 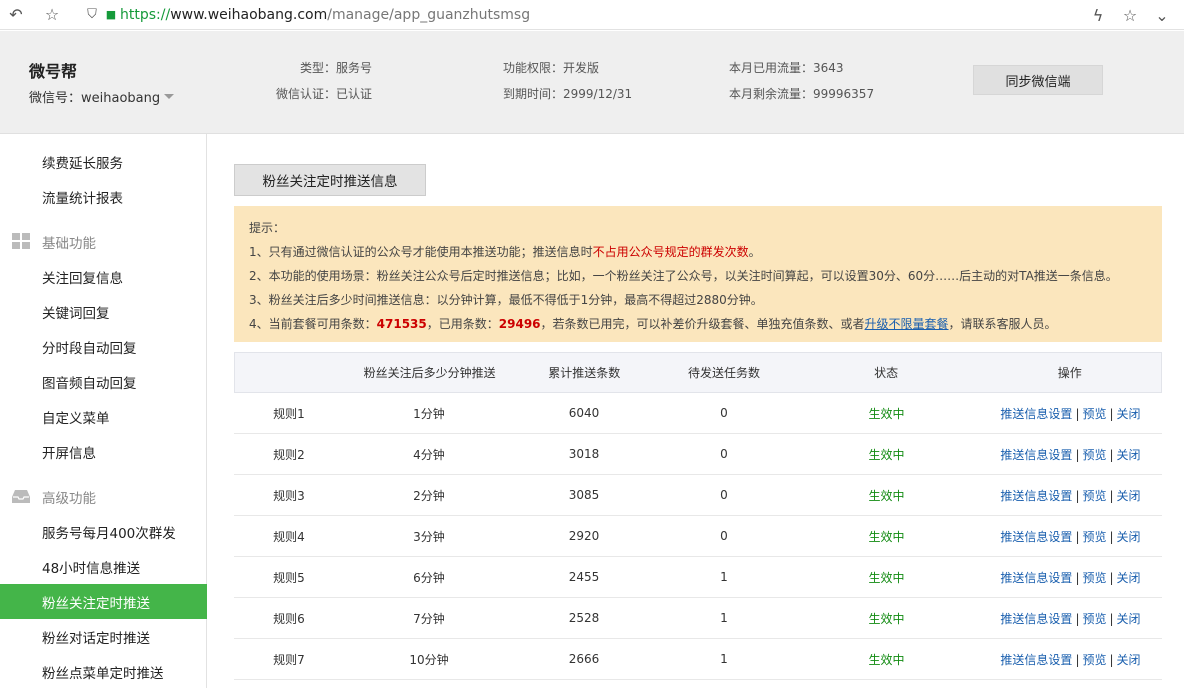 I want to click on sidebar-group-basic: 基础功能, so click(x=103, y=241).